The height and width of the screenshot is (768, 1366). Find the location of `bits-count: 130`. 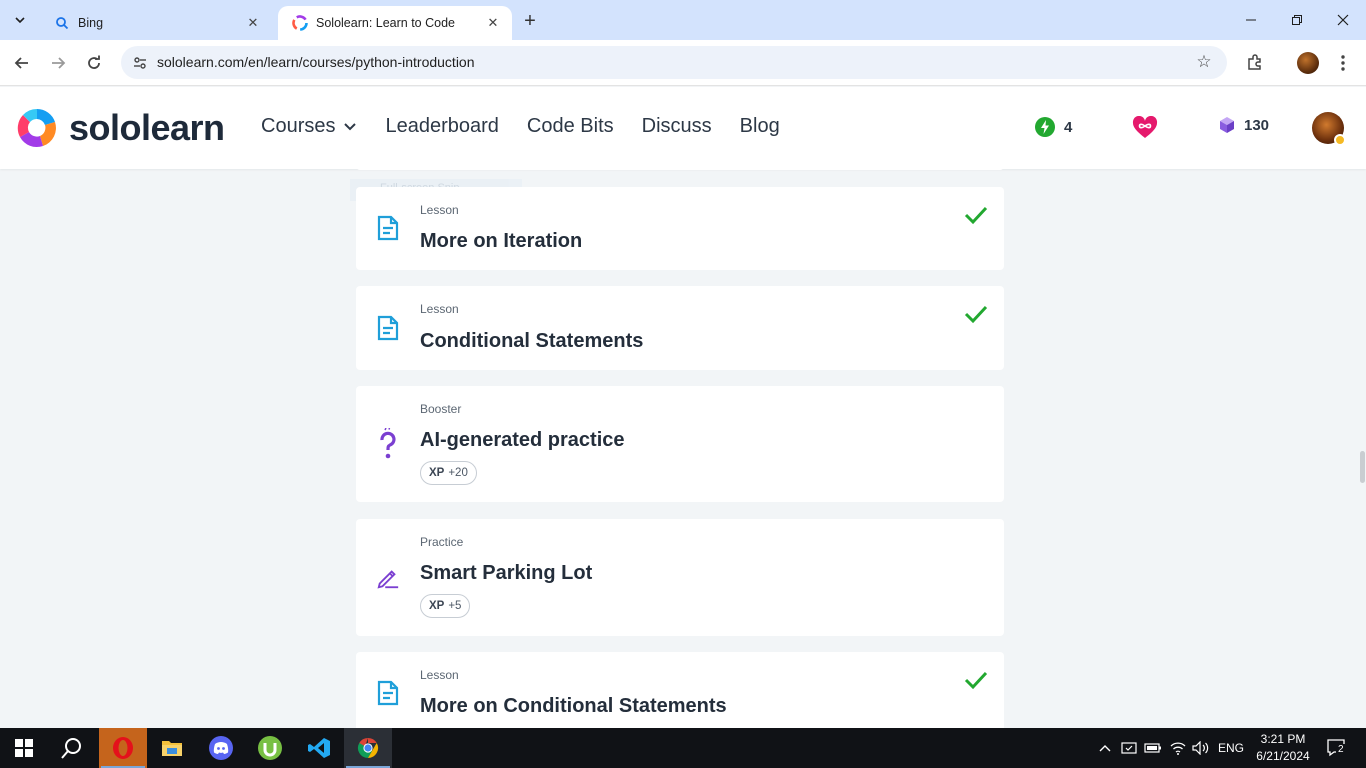

bits-count: 130 is located at coordinates (1257, 125).